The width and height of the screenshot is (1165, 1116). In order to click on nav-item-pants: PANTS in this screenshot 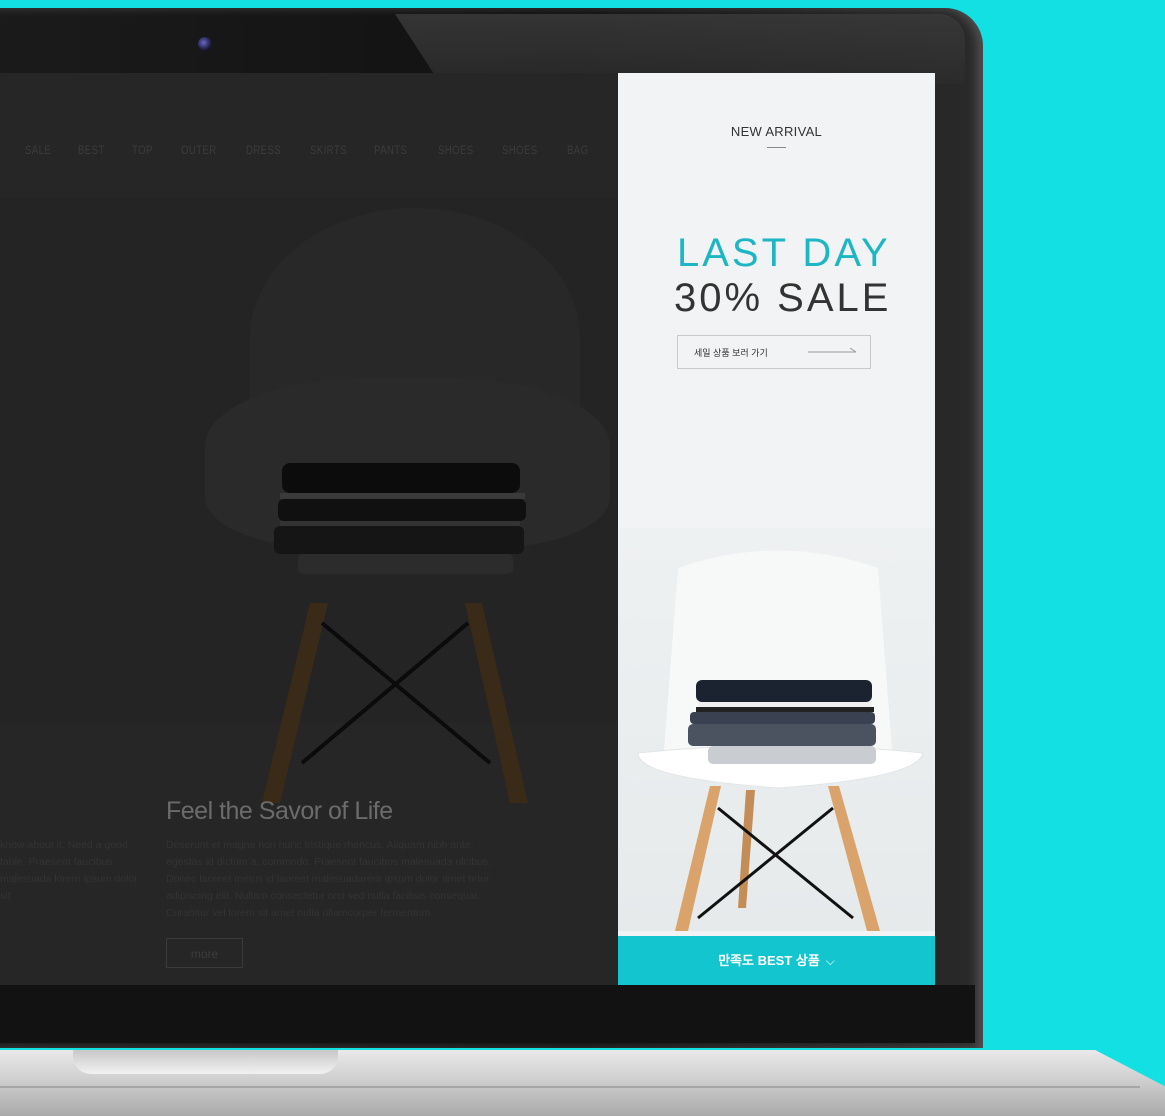, I will do `click(390, 150)`.